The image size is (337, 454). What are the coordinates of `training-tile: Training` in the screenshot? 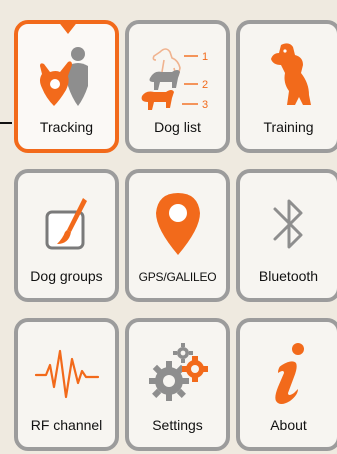 It's located at (286, 86).